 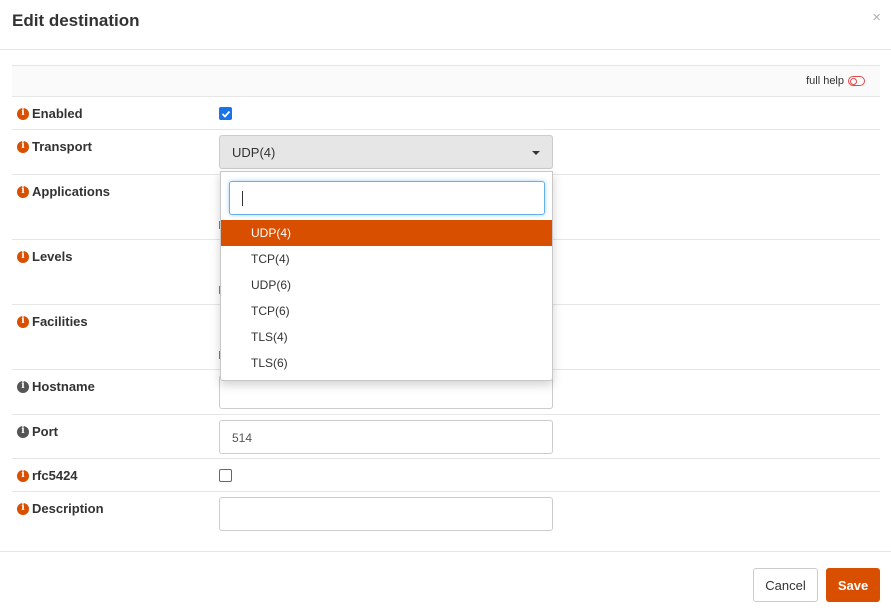 I want to click on label-text: Levels, so click(x=52, y=256).